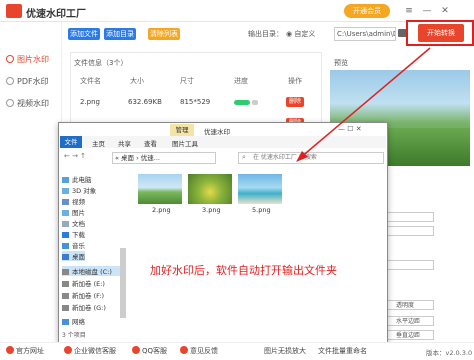 The height and width of the screenshot is (360, 474). Describe the element at coordinates (363, 104) in the screenshot. I see `annotation-arrow` at that location.